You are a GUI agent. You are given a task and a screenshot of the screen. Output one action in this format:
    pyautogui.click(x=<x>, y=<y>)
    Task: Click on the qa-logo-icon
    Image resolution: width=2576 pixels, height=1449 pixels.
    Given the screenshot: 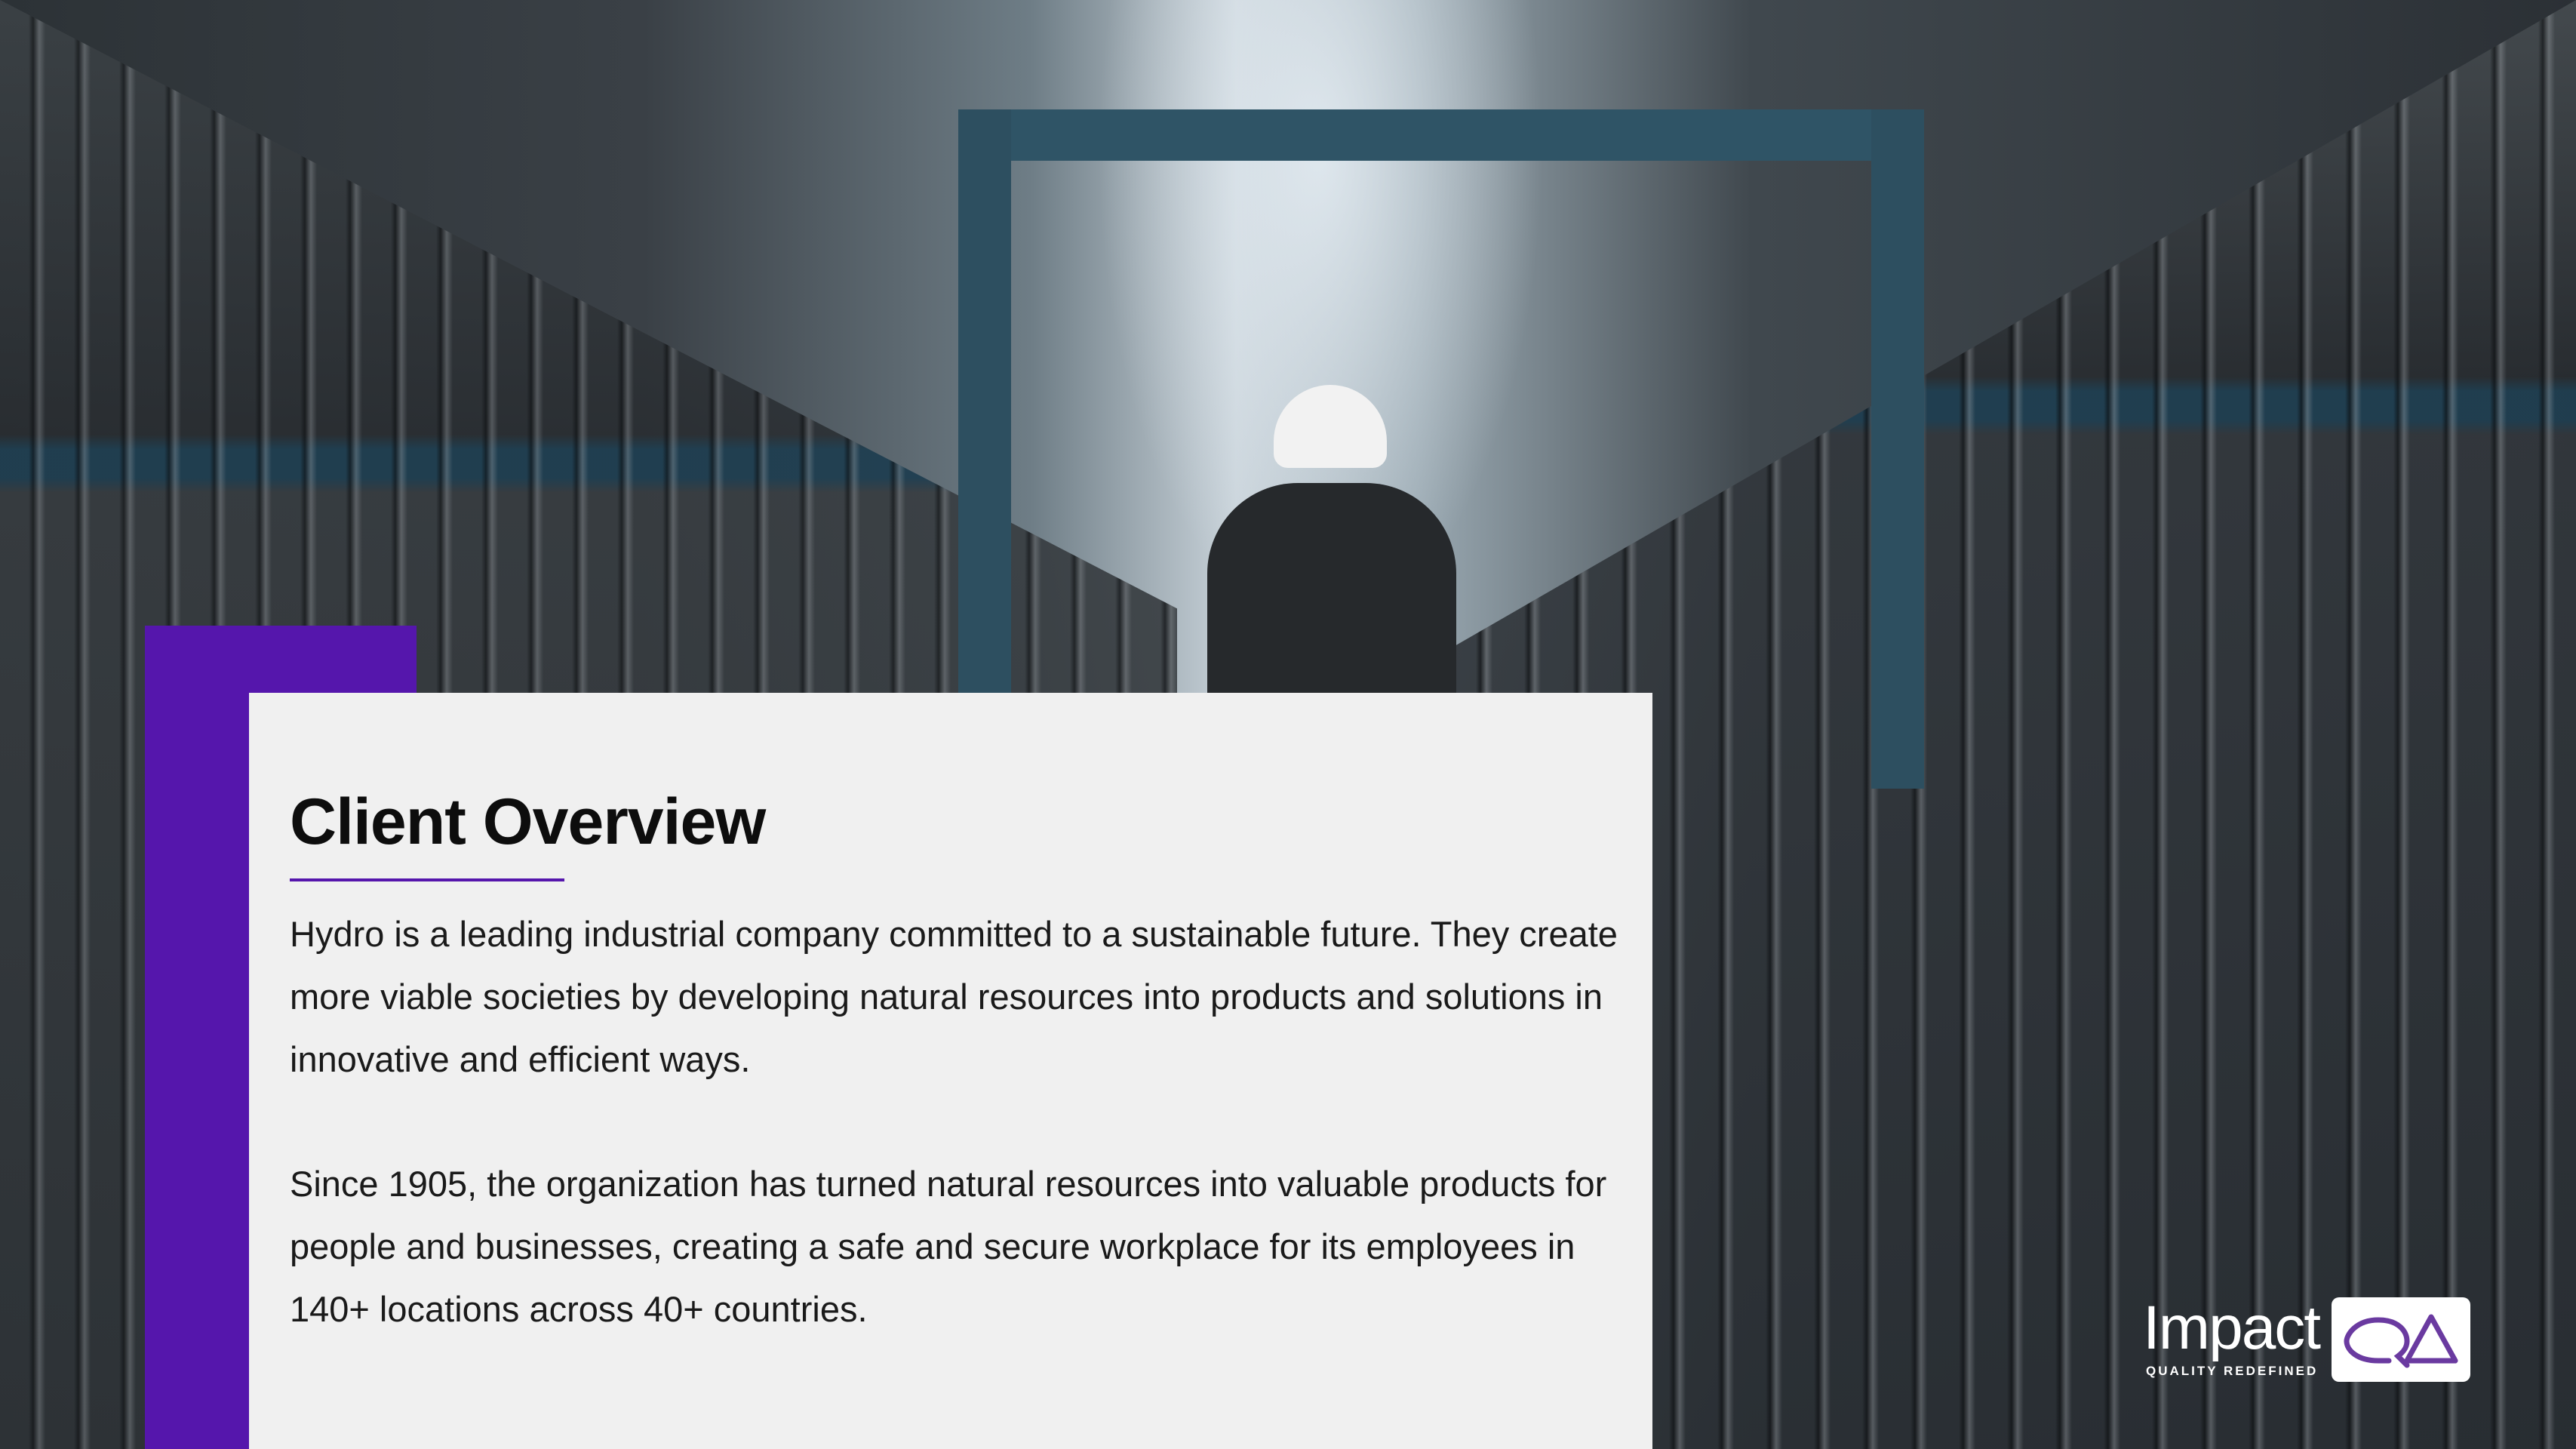 What is the action you would take?
    pyautogui.click(x=2401, y=1339)
    